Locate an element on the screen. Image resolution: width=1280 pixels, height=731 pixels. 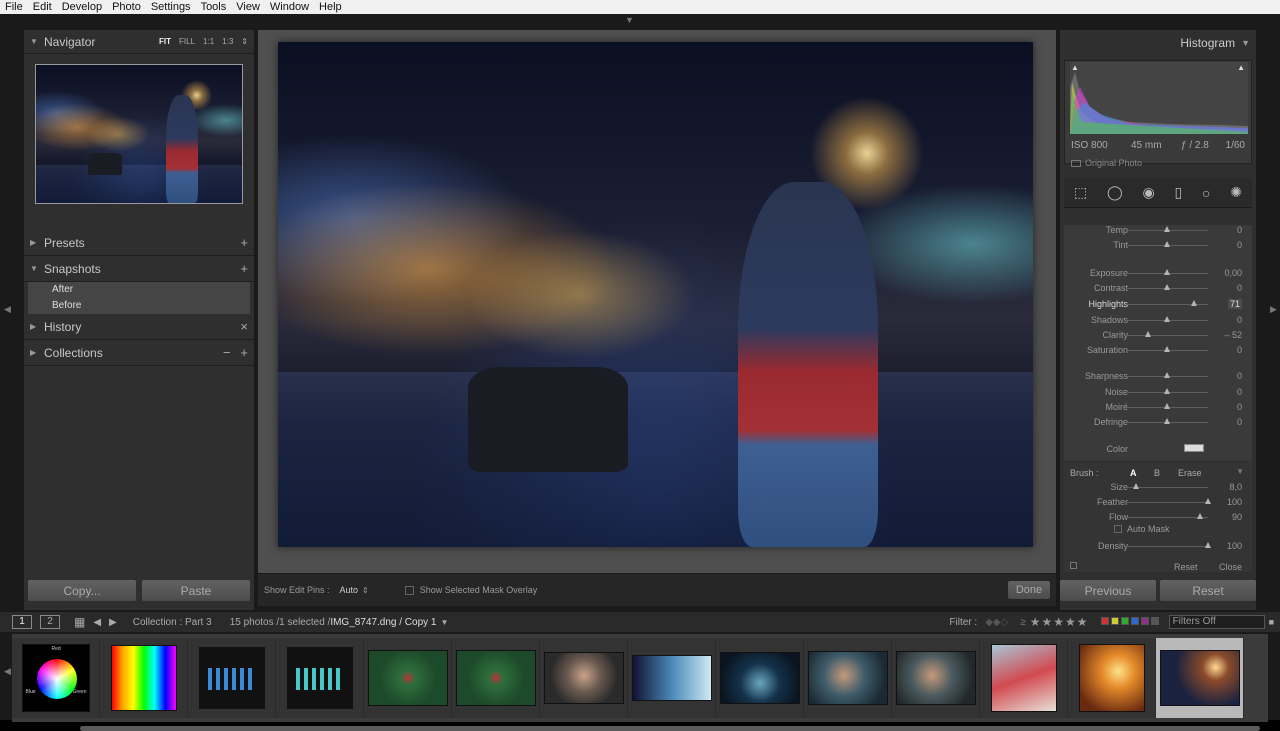
spot-removal-icon: ◯ is located at coordinates (1115, 192).